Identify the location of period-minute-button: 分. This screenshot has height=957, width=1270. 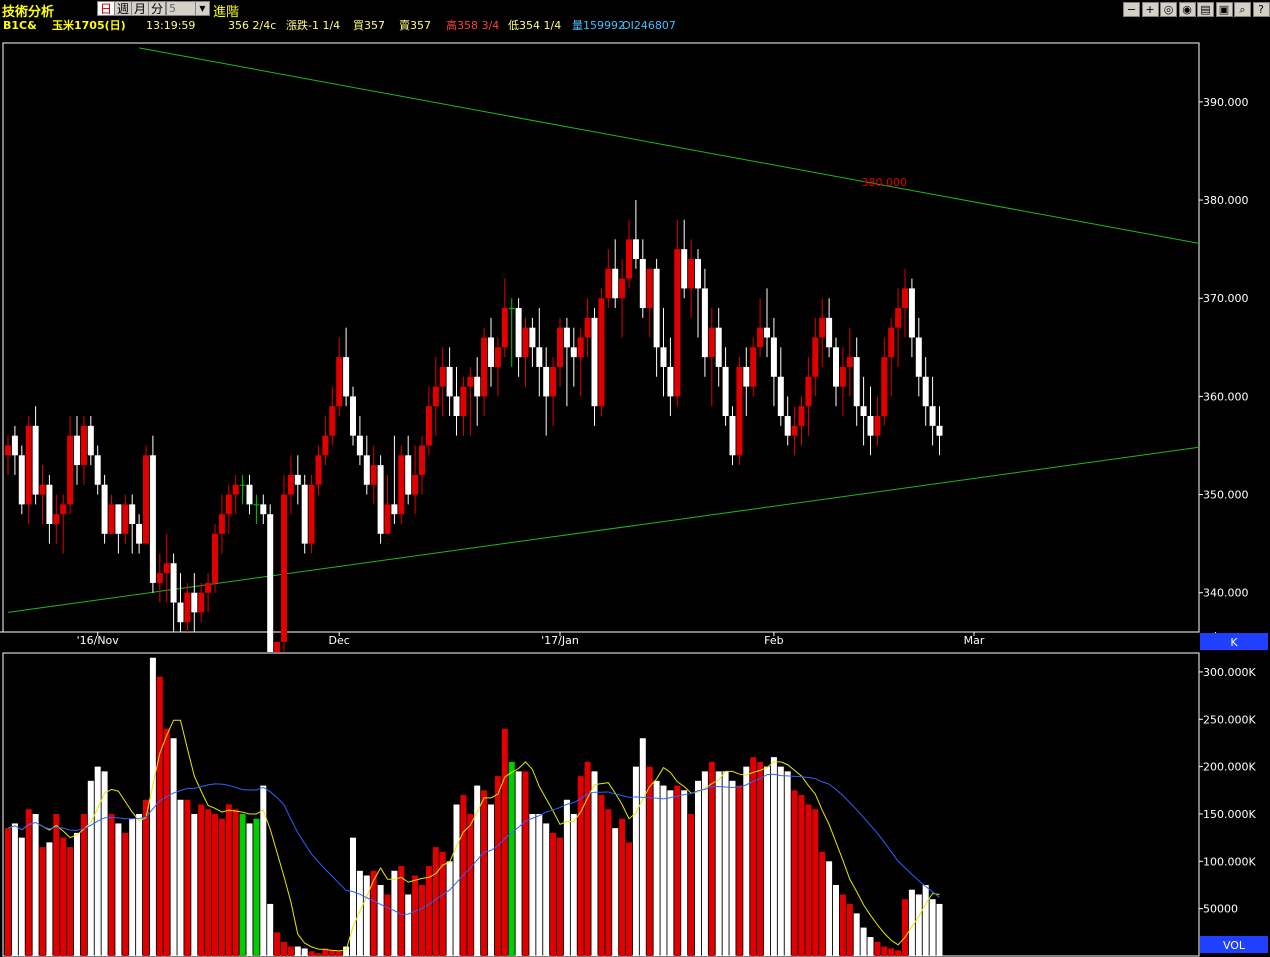
(157, 8).